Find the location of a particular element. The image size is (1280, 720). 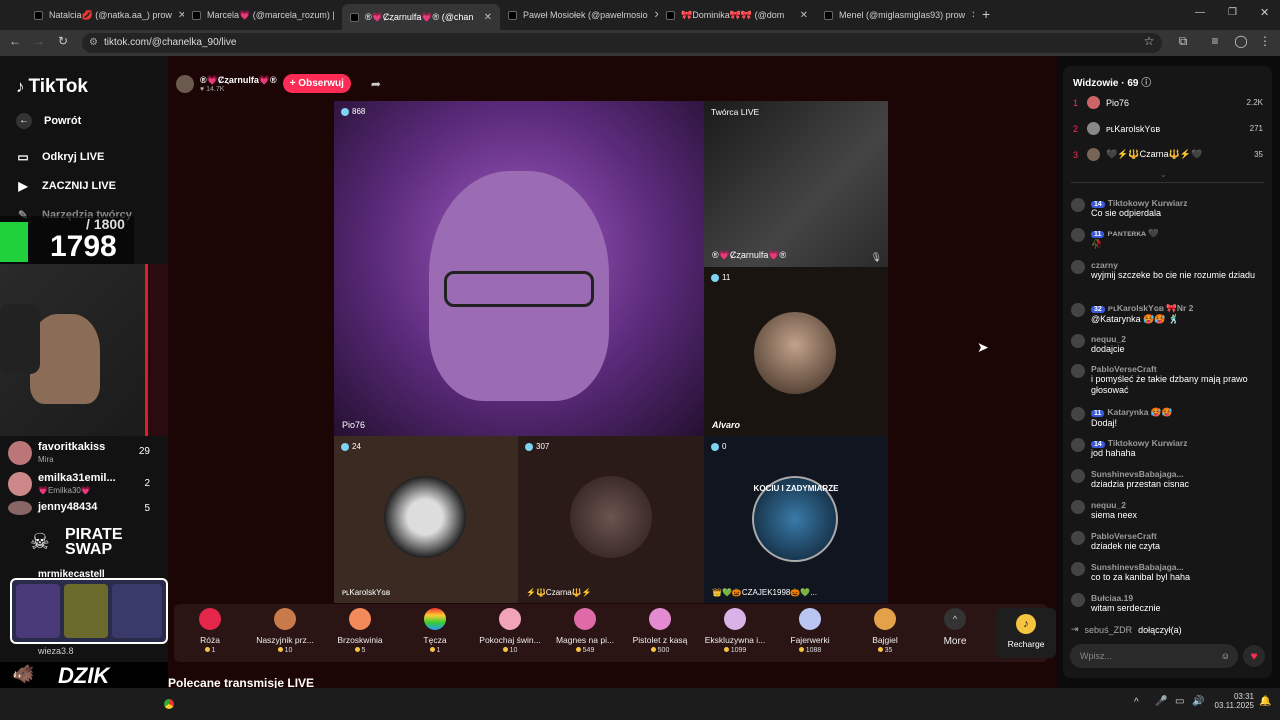

heart-icon: ♥ is located at coordinates (202, 89).